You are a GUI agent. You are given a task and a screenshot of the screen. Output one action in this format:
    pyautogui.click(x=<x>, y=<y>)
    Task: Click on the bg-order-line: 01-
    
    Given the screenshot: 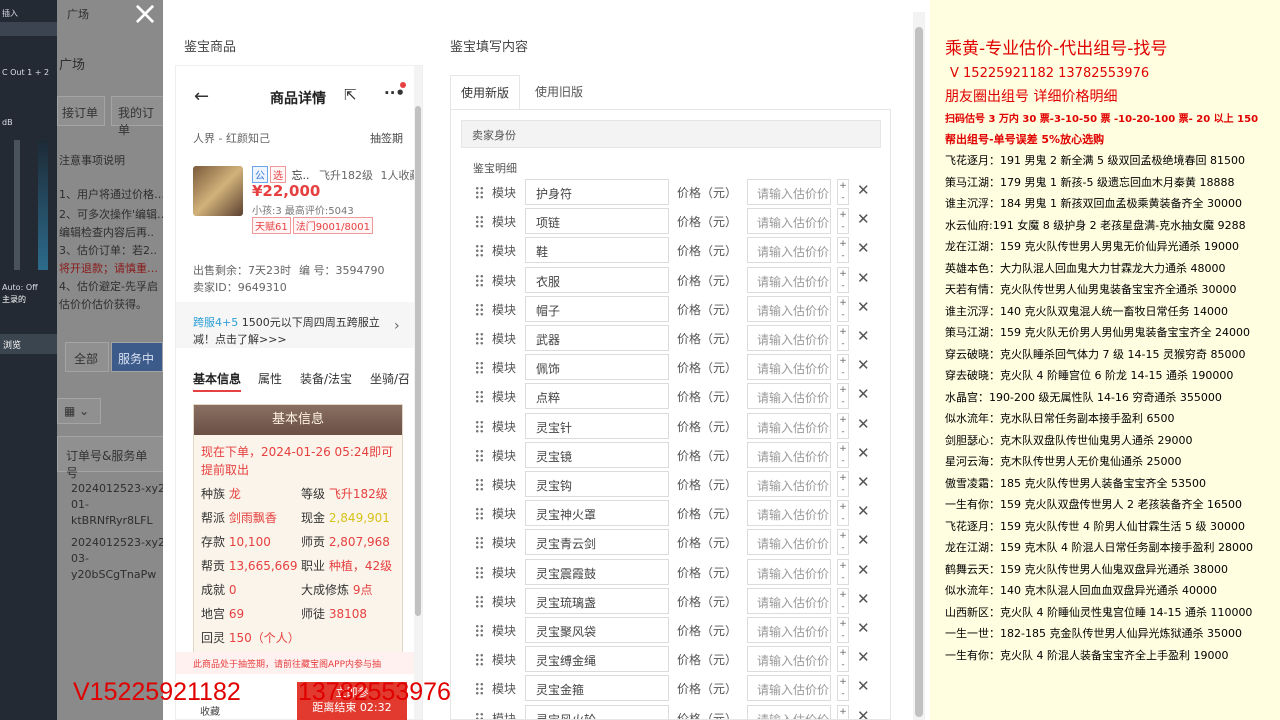 What is the action you would take?
    pyautogui.click(x=80, y=504)
    